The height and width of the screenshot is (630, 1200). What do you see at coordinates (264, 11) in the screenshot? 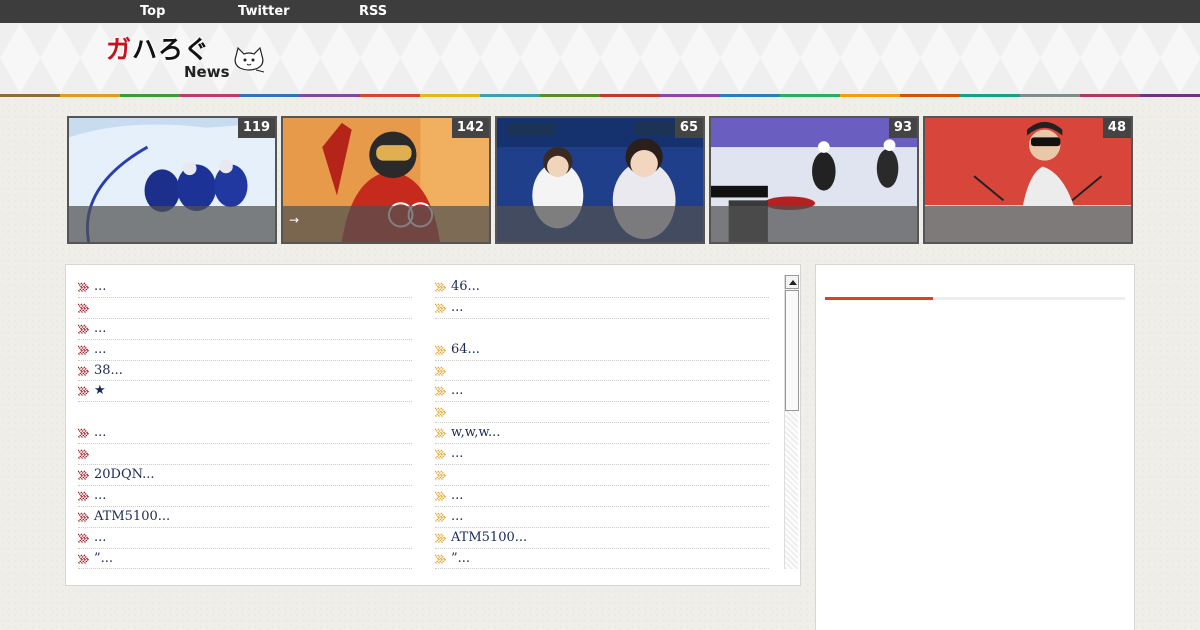
I see `nav-twitter-link: Twitter` at bounding box center [264, 11].